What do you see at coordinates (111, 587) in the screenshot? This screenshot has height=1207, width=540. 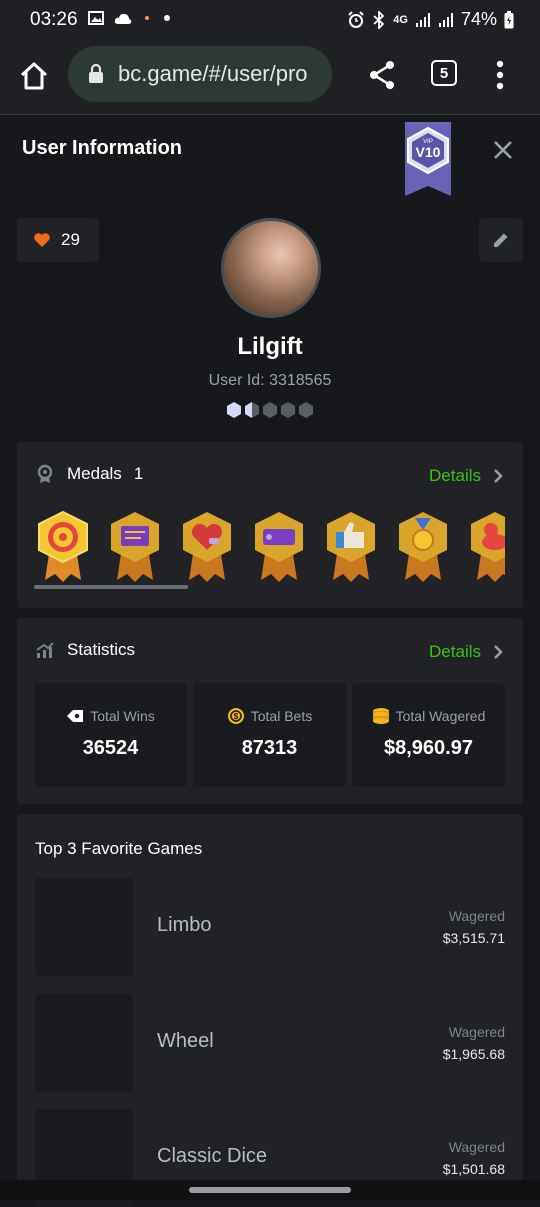 I see `medals-scrollbar` at bounding box center [111, 587].